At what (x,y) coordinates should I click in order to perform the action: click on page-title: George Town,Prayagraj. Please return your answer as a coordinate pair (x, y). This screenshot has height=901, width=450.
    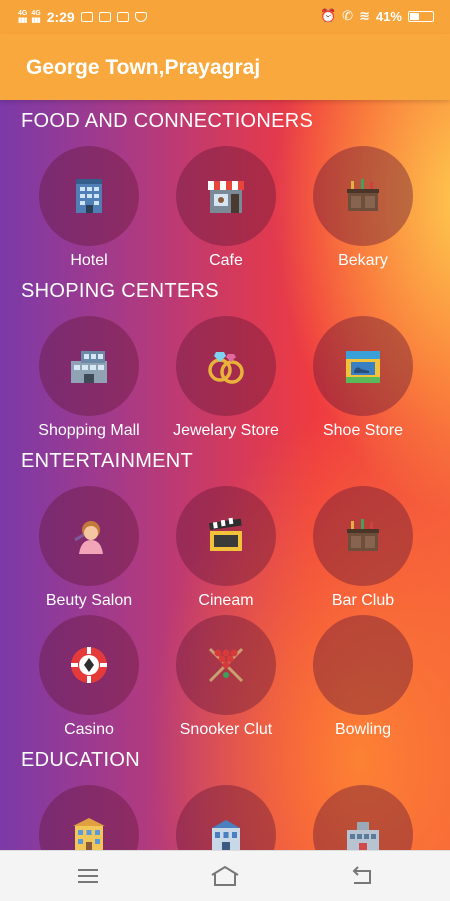
    Looking at the image, I should click on (143, 67).